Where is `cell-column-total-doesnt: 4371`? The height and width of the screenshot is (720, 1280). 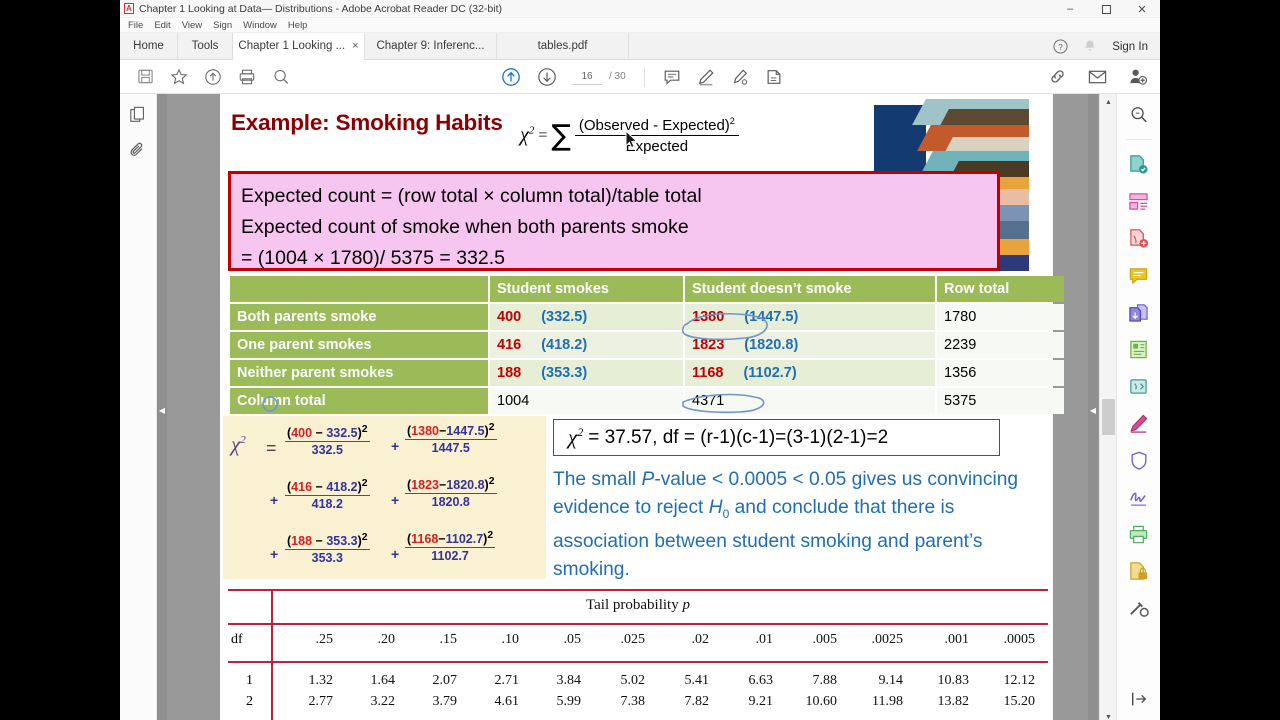 cell-column-total-doesnt: 4371 is located at coordinates (810, 401).